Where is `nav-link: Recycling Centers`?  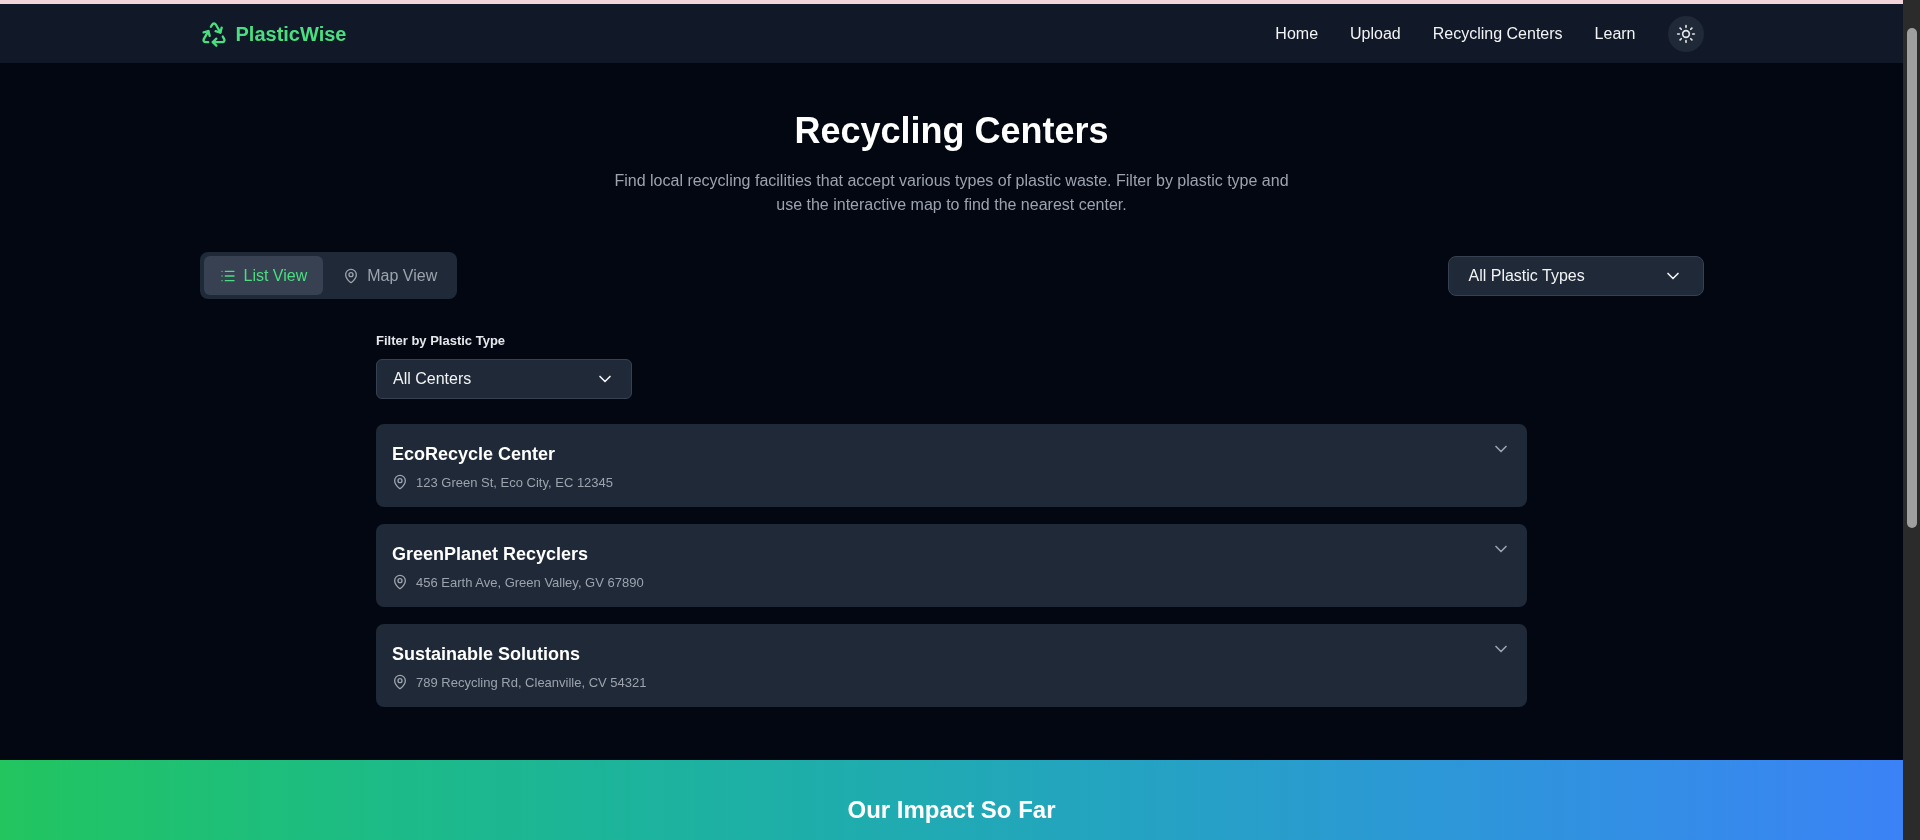 nav-link: Recycling Centers is located at coordinates (1497, 33).